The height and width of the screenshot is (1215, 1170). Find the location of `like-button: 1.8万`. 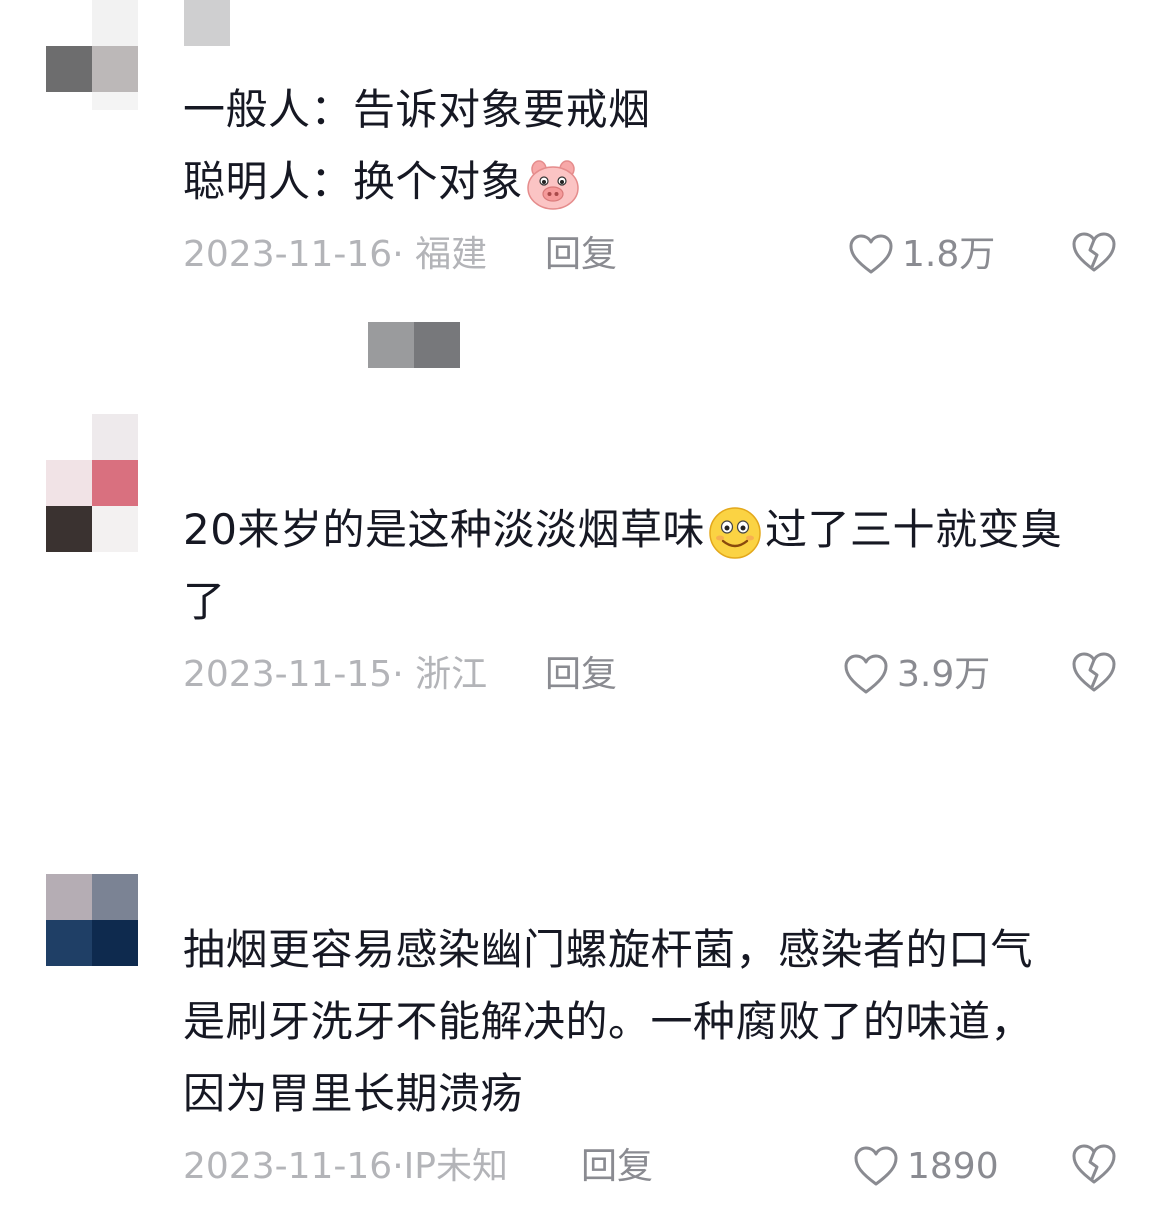

like-button: 1.8万 is located at coordinates (921, 255).